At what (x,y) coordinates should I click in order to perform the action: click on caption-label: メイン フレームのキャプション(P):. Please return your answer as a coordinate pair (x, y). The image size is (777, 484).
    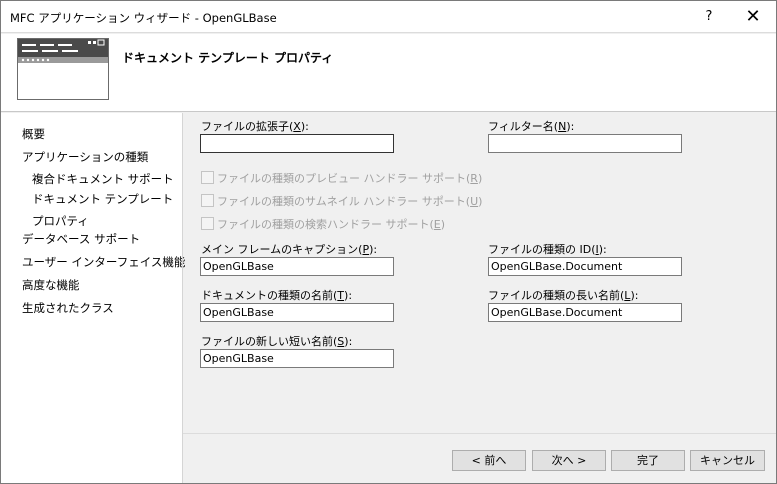
    Looking at the image, I should click on (289, 249).